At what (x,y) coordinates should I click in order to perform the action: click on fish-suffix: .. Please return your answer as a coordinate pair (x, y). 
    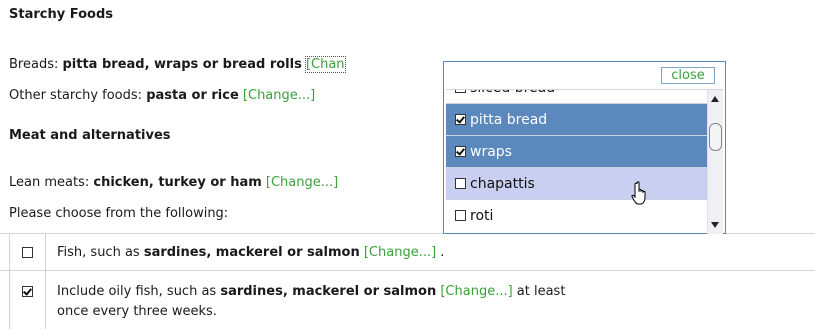
    Looking at the image, I should click on (440, 252).